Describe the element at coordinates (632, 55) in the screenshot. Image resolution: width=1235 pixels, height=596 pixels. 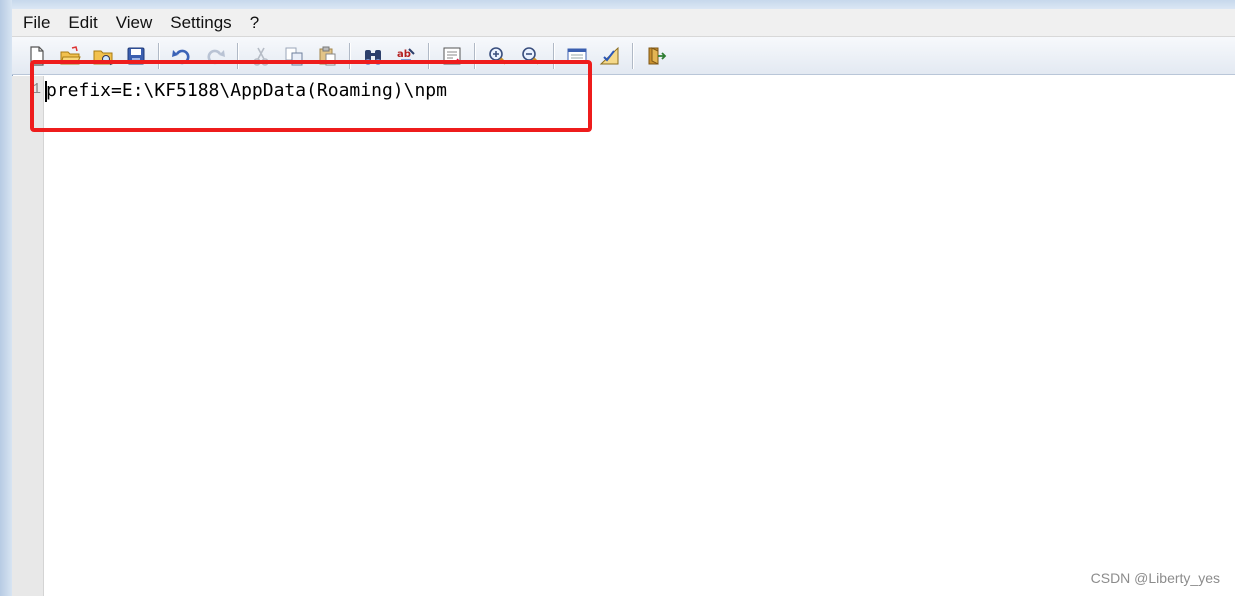
I see `toolbar-separator` at that location.